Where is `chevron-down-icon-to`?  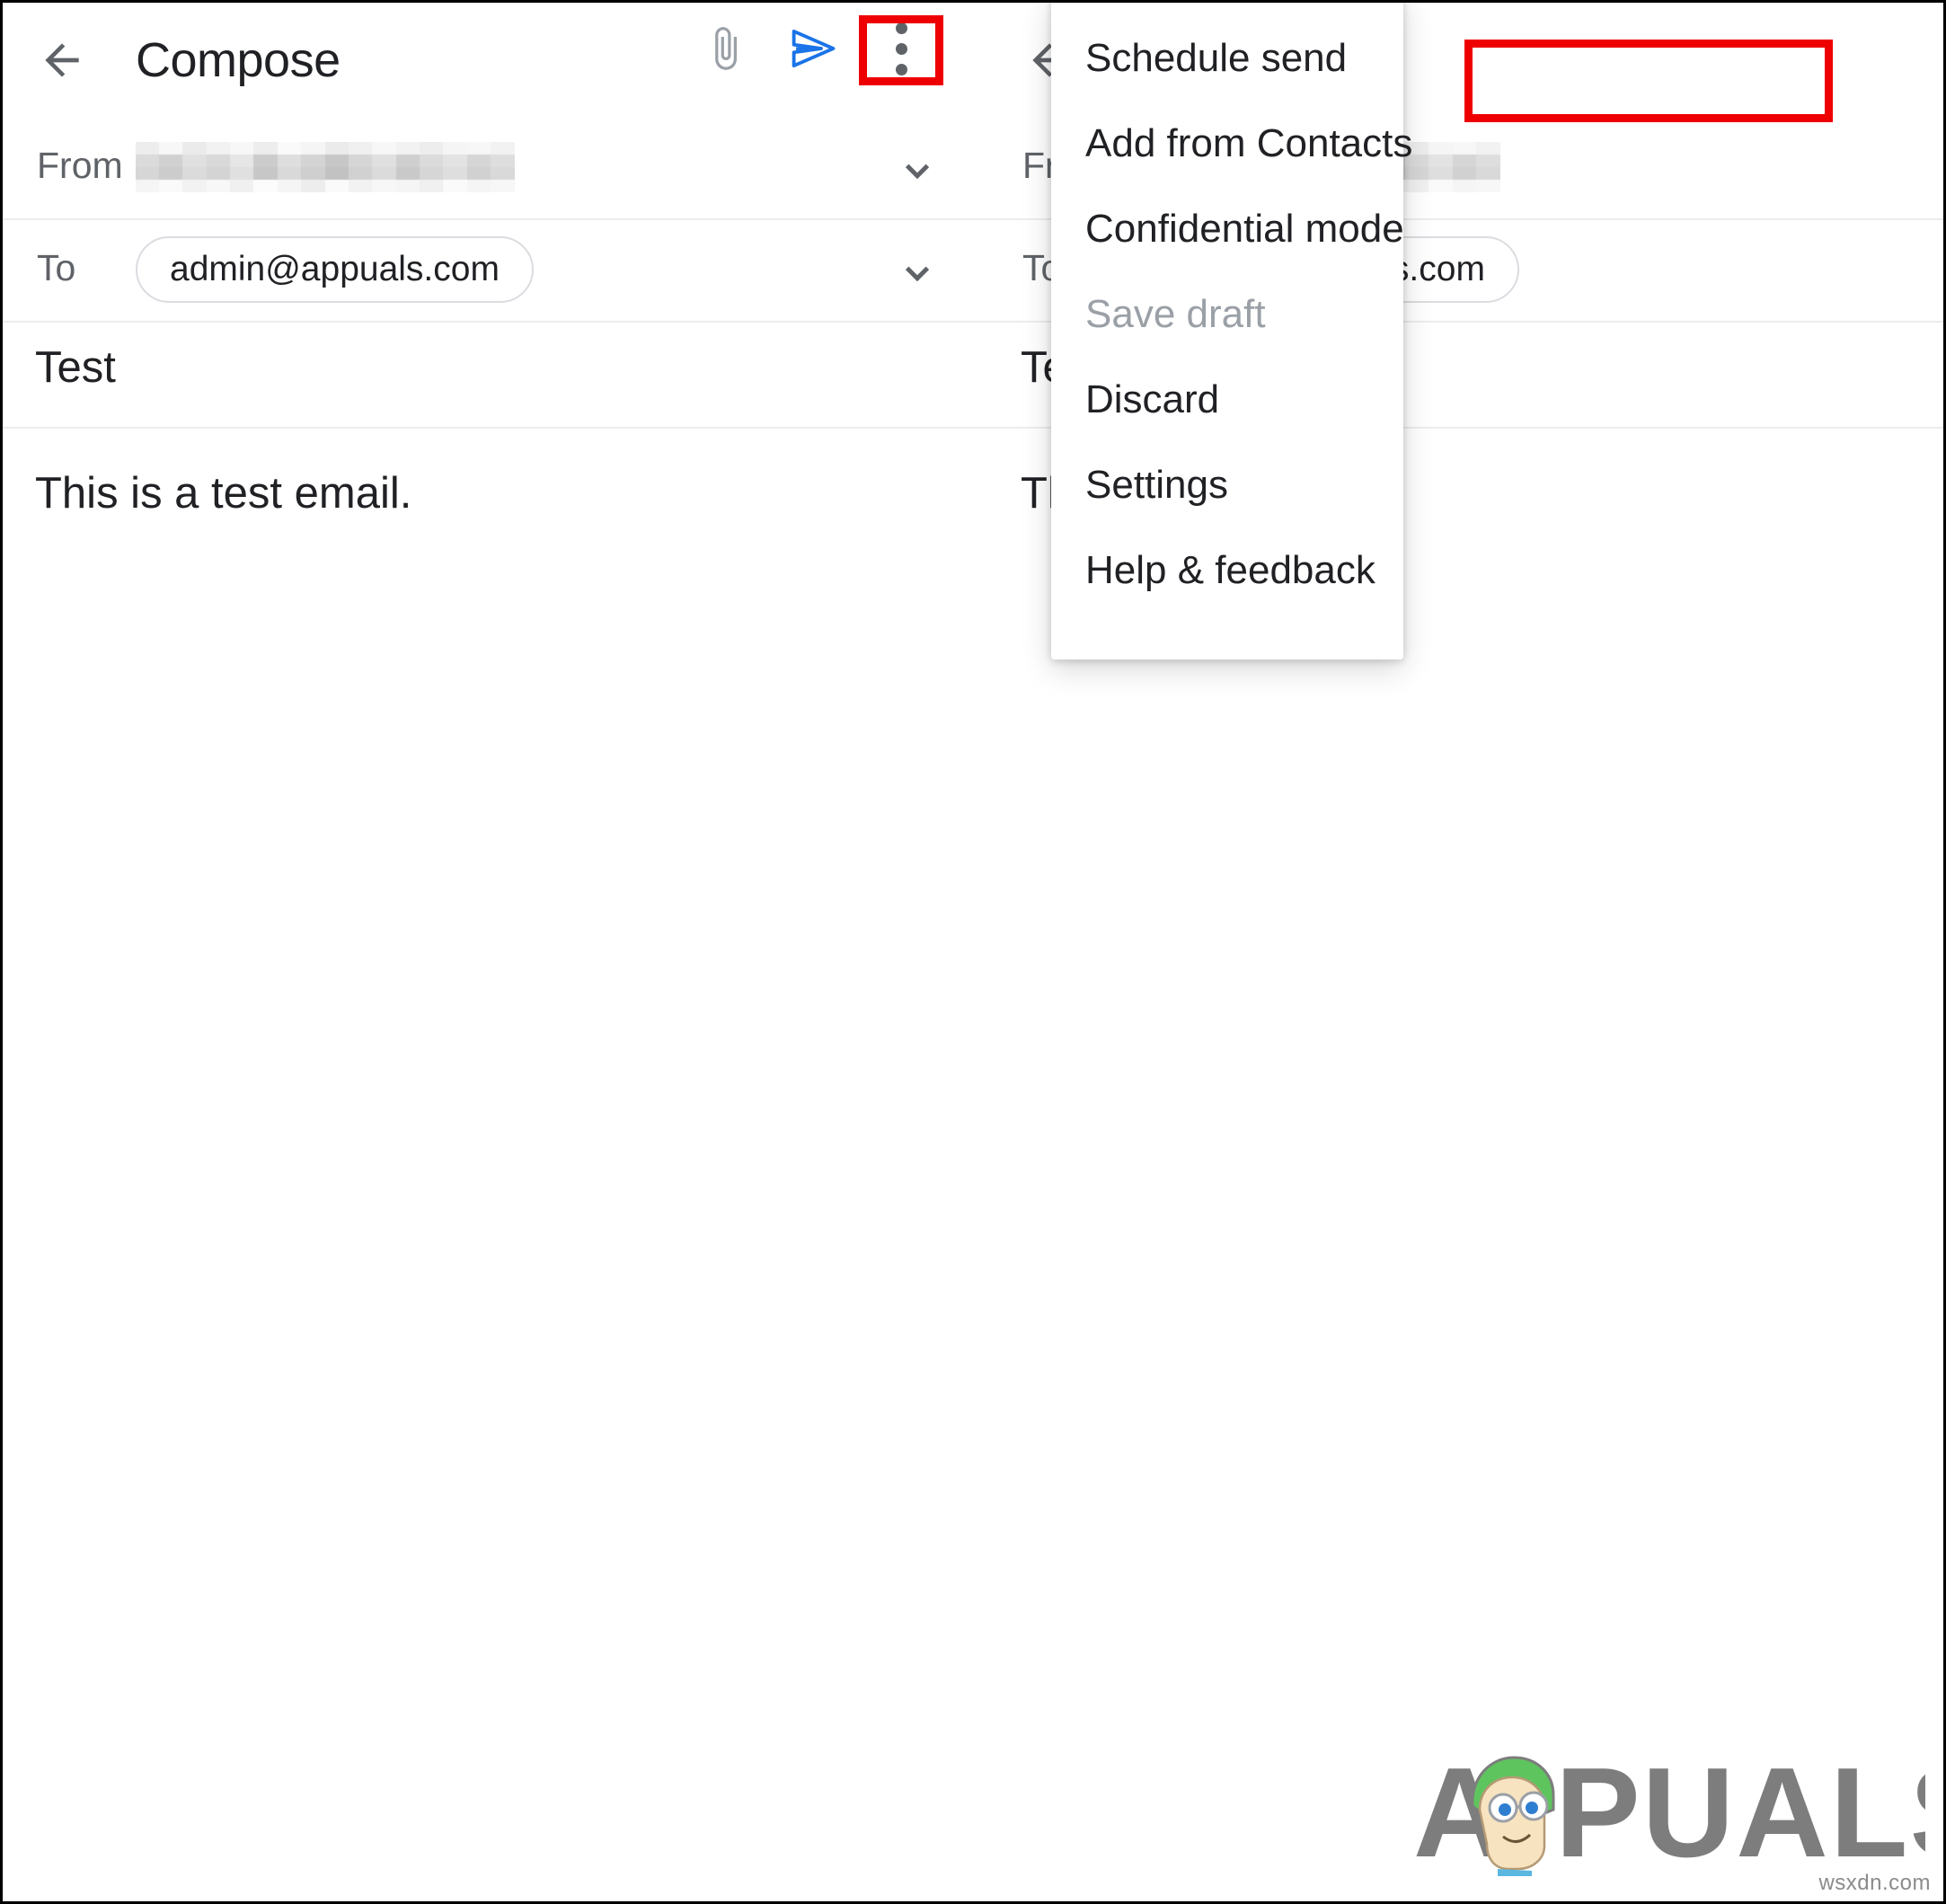
chevron-down-icon-to is located at coordinates (917, 273).